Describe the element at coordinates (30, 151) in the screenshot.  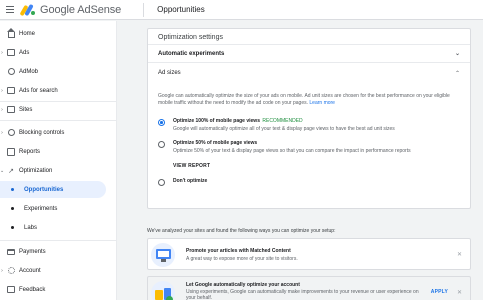
I see `sidebar-item-label: Reports` at that location.